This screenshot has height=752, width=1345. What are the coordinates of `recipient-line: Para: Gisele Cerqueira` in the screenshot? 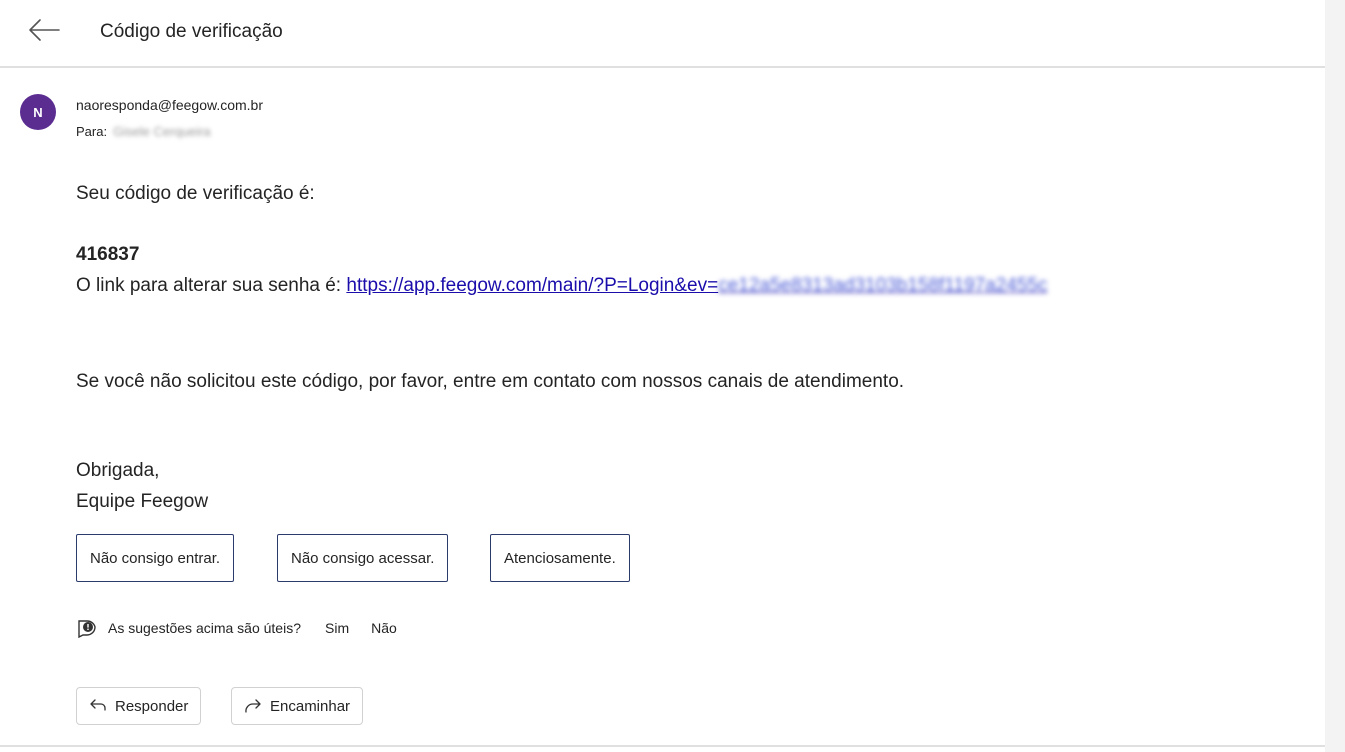 It's located at (143, 131).